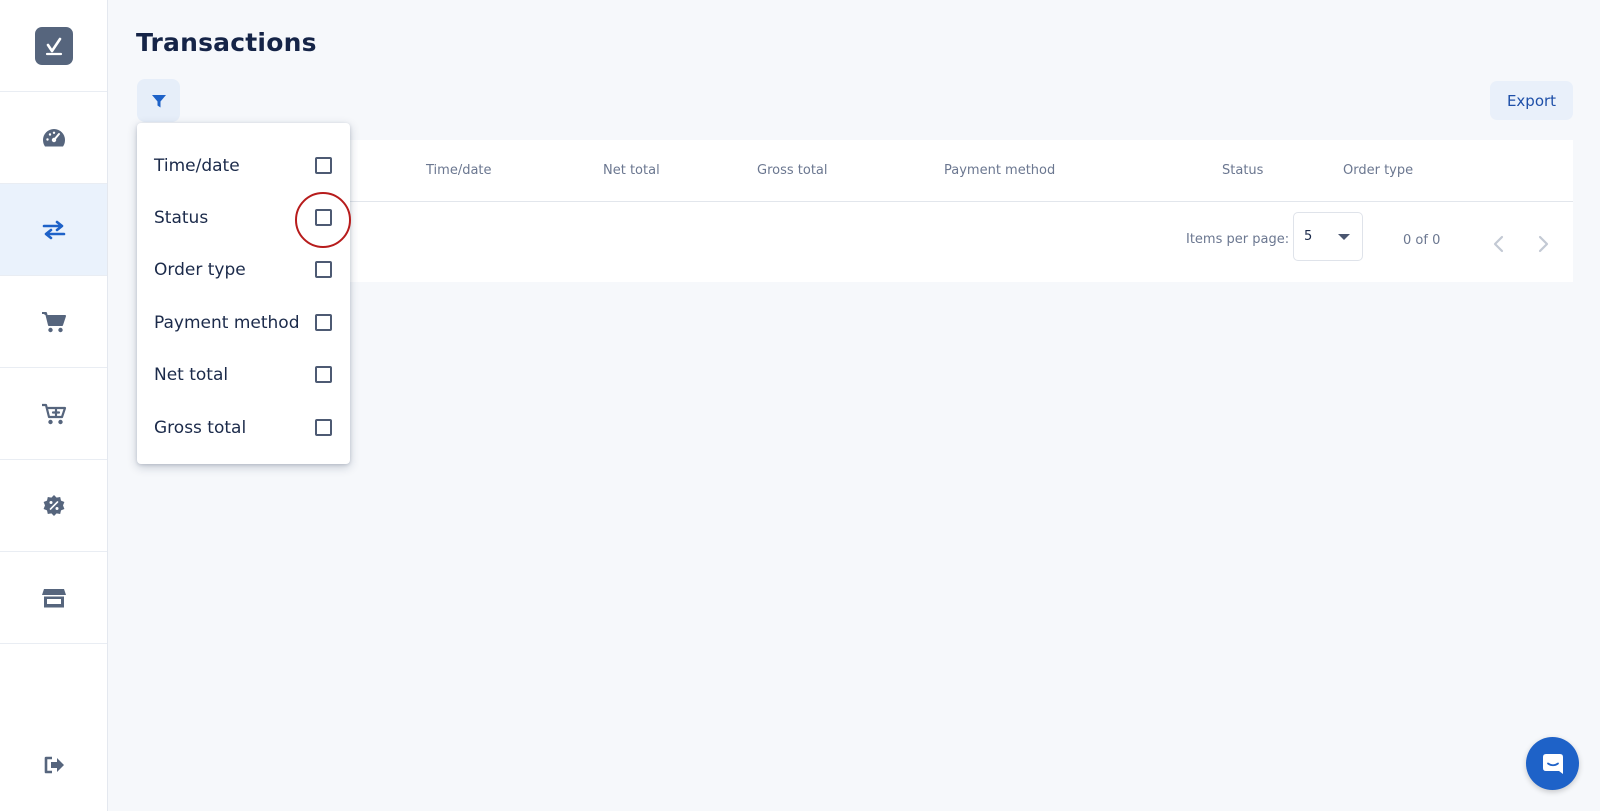  Describe the element at coordinates (200, 270) in the screenshot. I see `filter-option-label: Order type` at that location.